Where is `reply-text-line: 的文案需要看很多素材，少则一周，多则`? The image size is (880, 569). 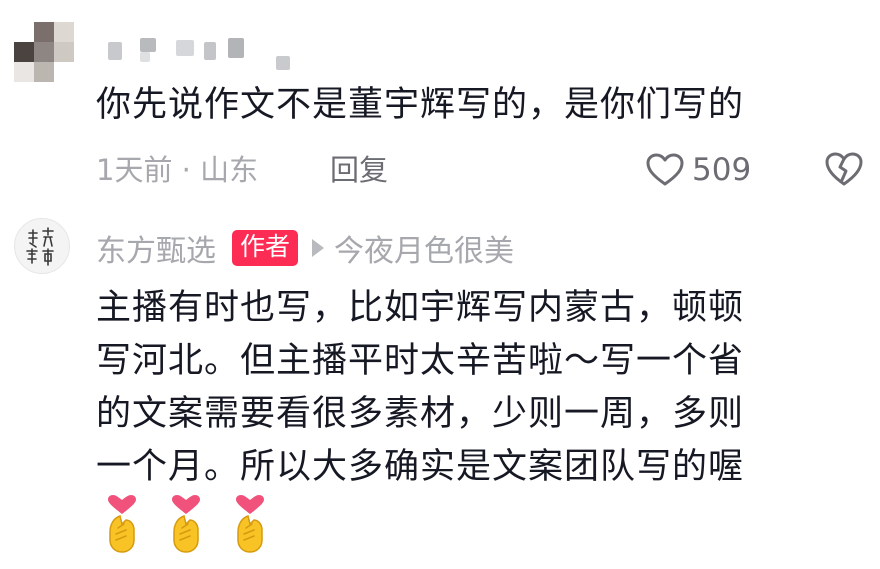
reply-text-line: 的文案需要看很多素材，少则一周，多则 is located at coordinates (420, 414).